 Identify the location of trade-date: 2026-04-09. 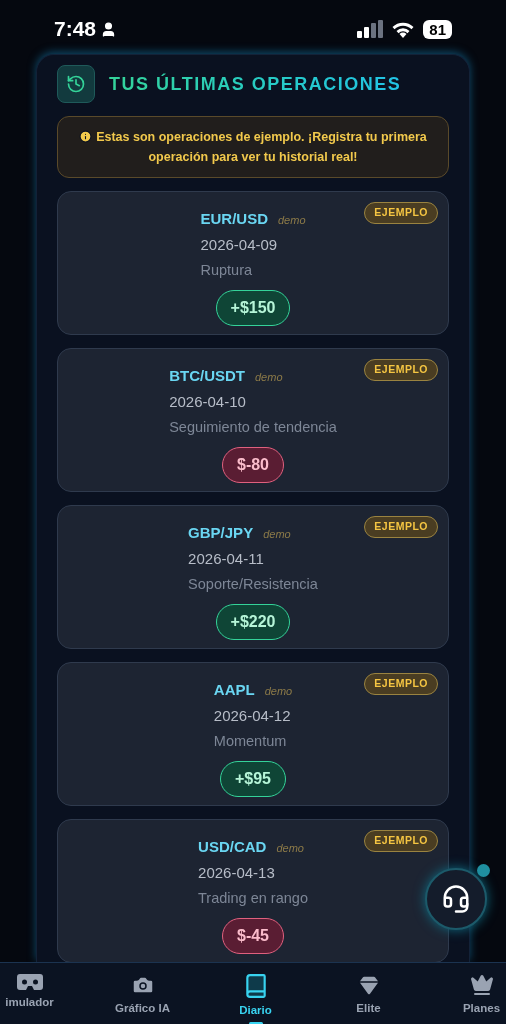
(239, 244).